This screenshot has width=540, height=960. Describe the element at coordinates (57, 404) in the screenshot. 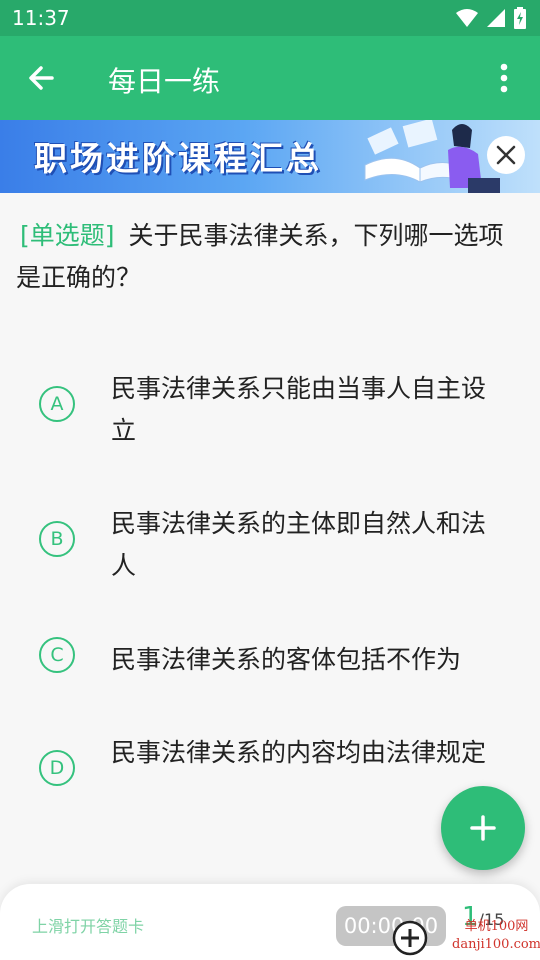

I see `option-letter: A` at that location.